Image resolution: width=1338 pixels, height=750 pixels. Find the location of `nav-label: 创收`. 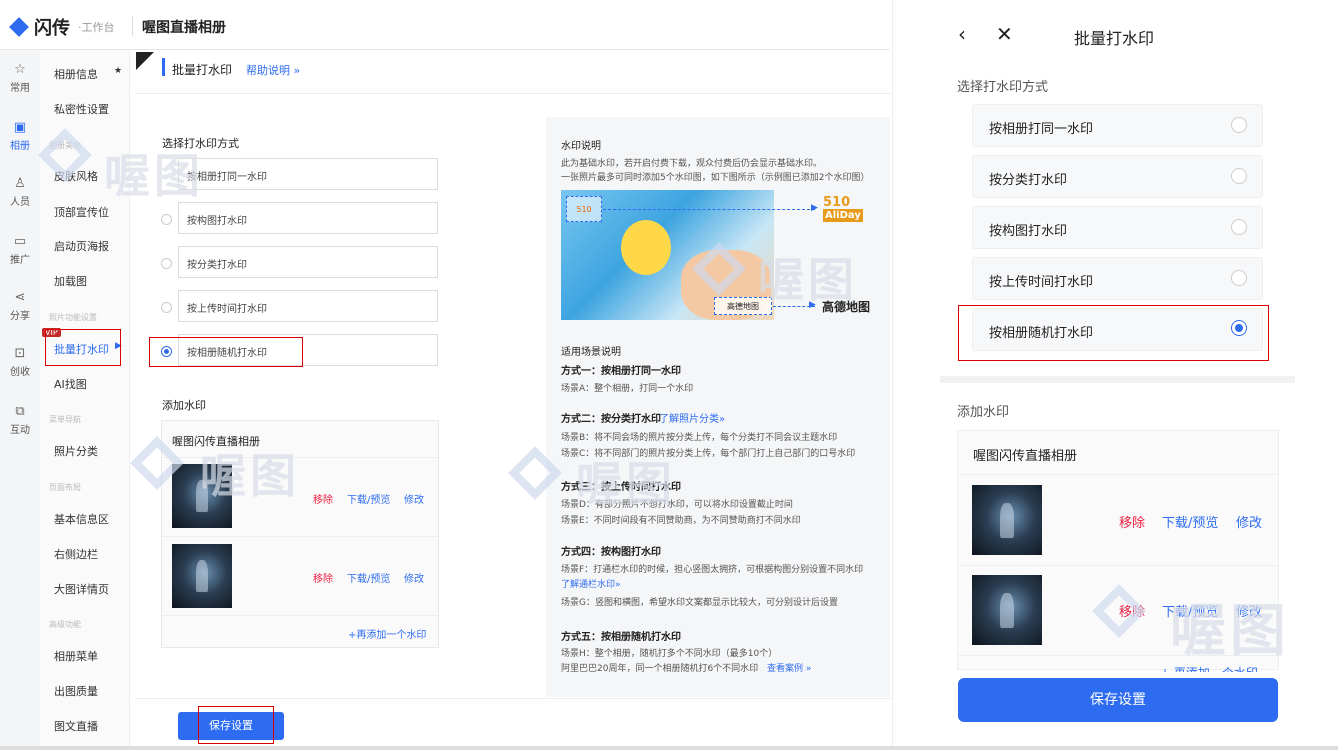

nav-label: 创收 is located at coordinates (20, 372).